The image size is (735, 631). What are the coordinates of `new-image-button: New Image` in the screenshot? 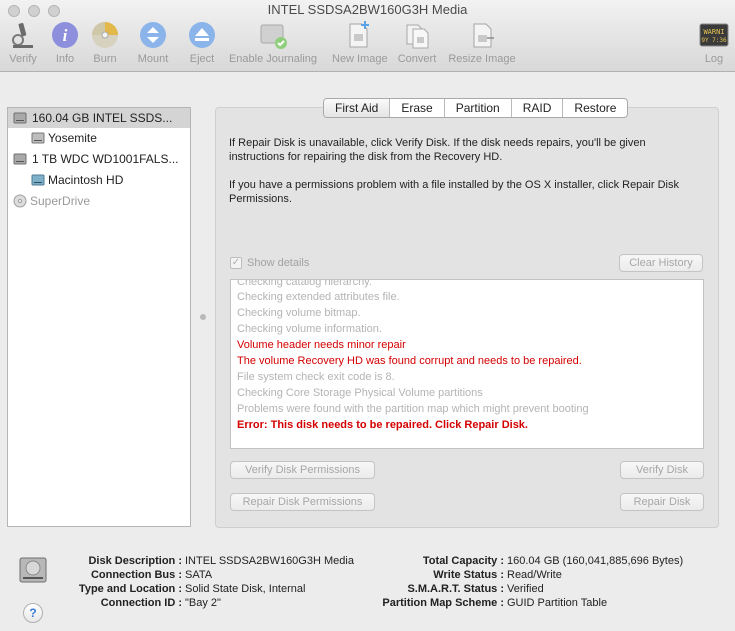 It's located at (360, 42).